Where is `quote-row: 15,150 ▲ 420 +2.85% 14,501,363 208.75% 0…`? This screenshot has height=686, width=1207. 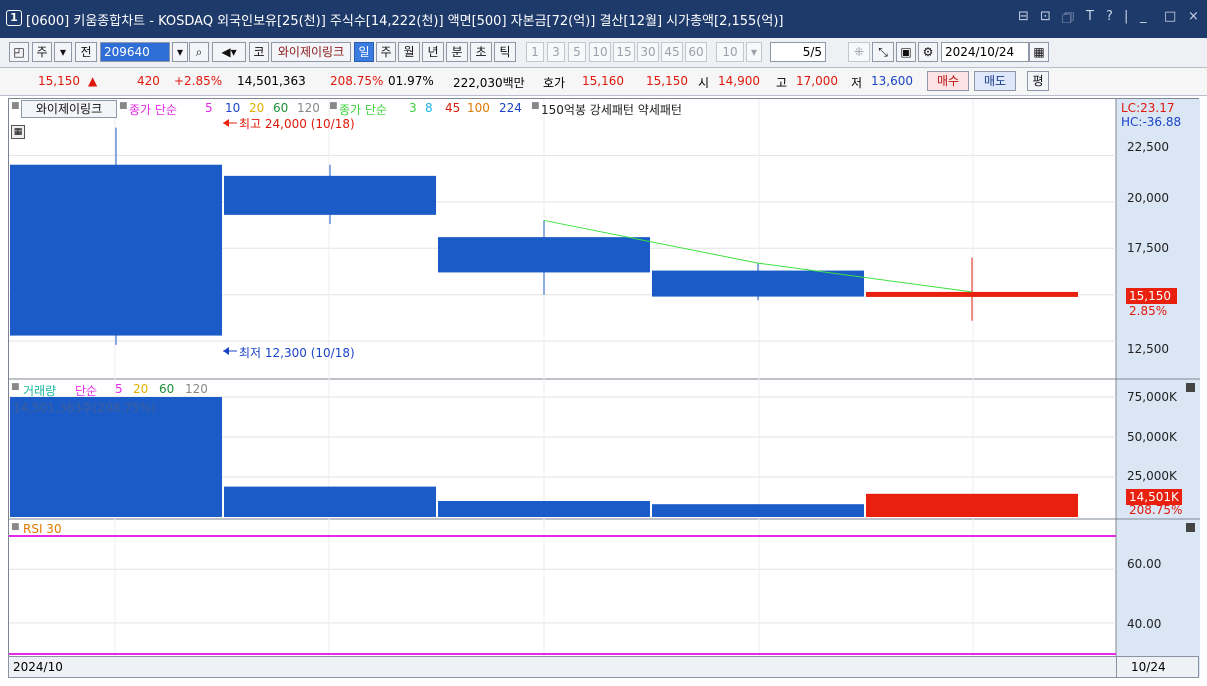
quote-row: 15,150 ▲ 420 +2.85% 14,501,363 208.75% 0… is located at coordinates (603, 82).